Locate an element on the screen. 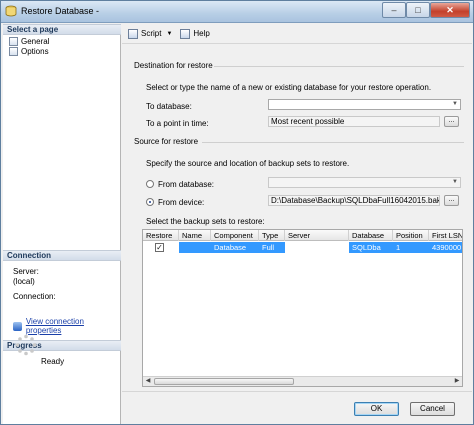 Image resolution: width=474 pixels, height=425 pixels. page-general-label: General is located at coordinates (35, 41).